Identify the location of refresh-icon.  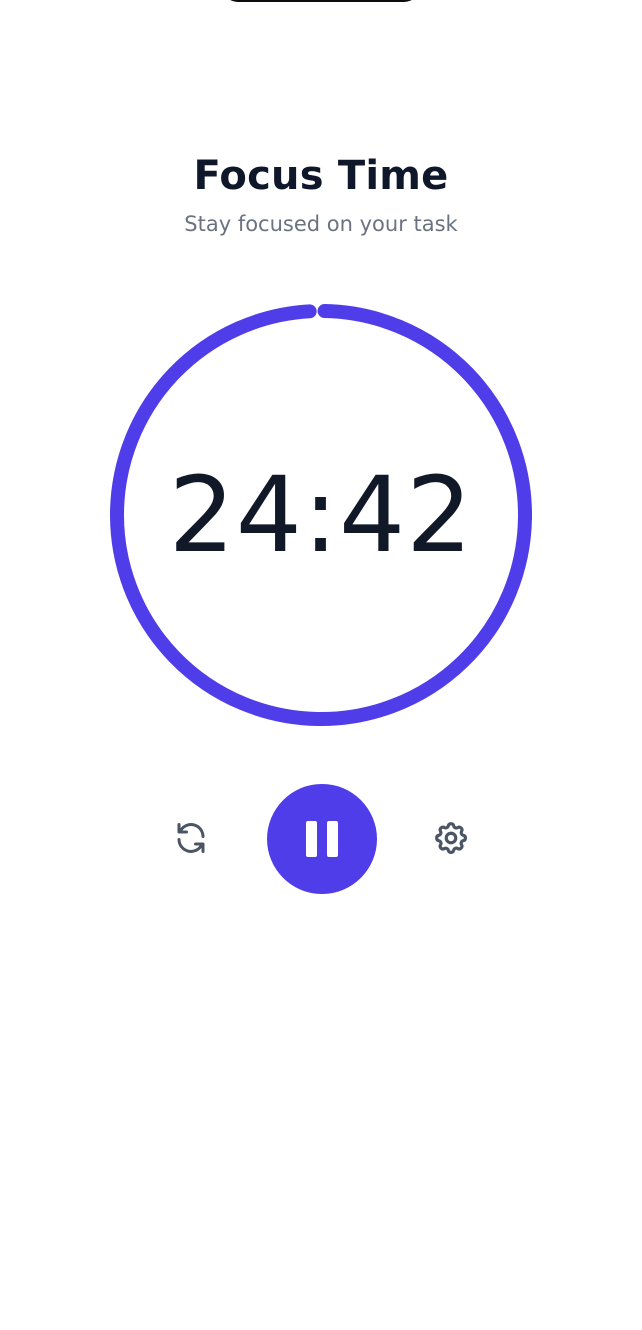
(191, 839).